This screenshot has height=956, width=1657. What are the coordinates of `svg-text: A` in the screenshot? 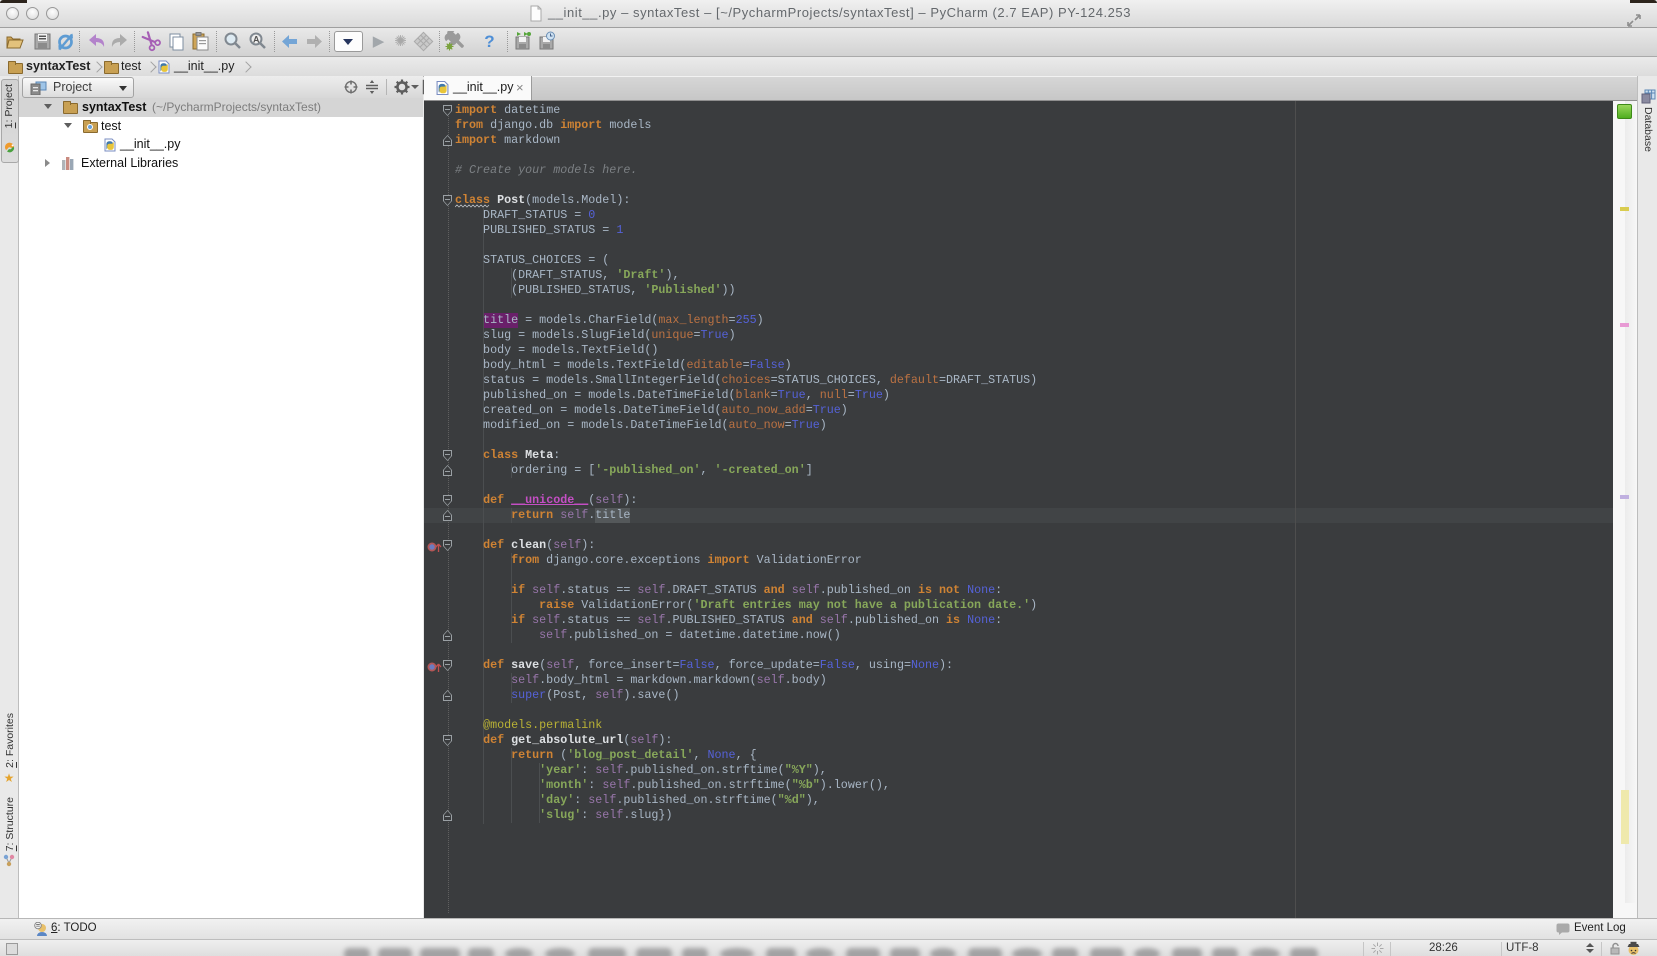 It's located at (256, 40).